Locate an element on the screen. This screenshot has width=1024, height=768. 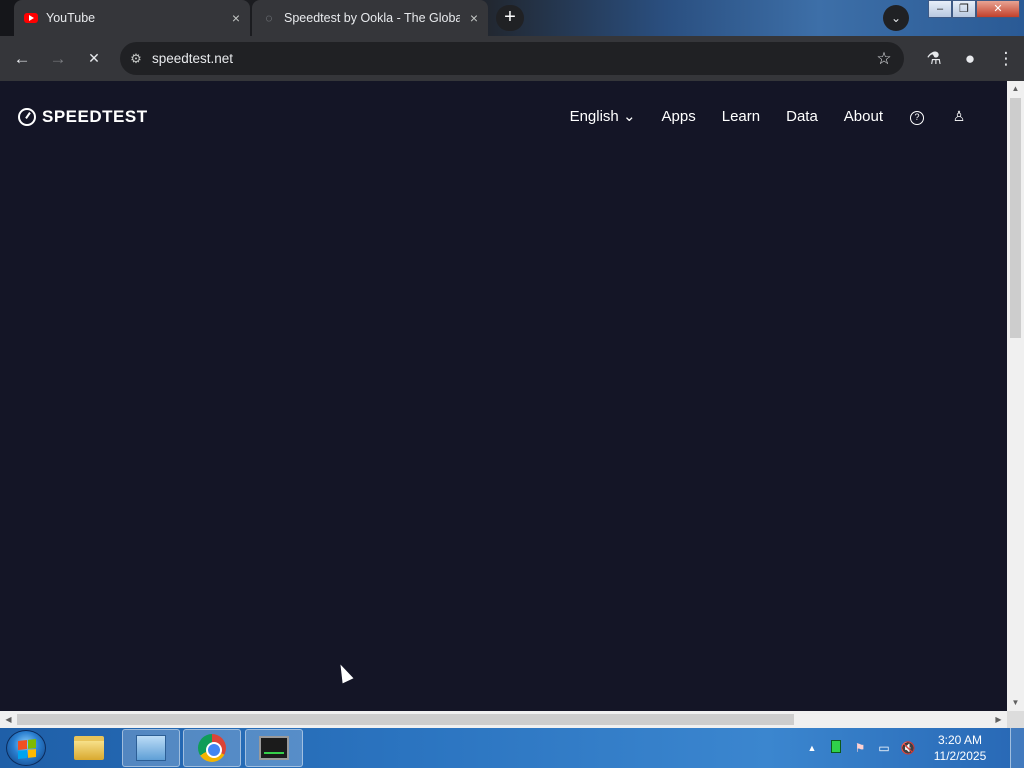
tab-speedtest: ◌ Speedtest by Ookla - The Global × is located at coordinates (370, 18).